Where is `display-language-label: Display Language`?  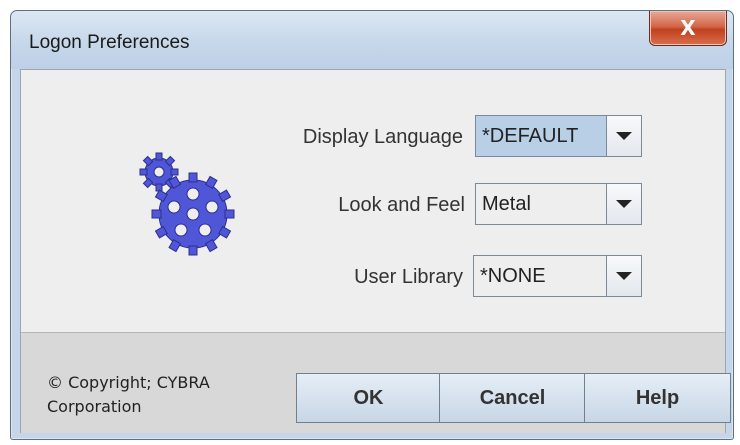 display-language-label: Display Language is located at coordinates (382, 137).